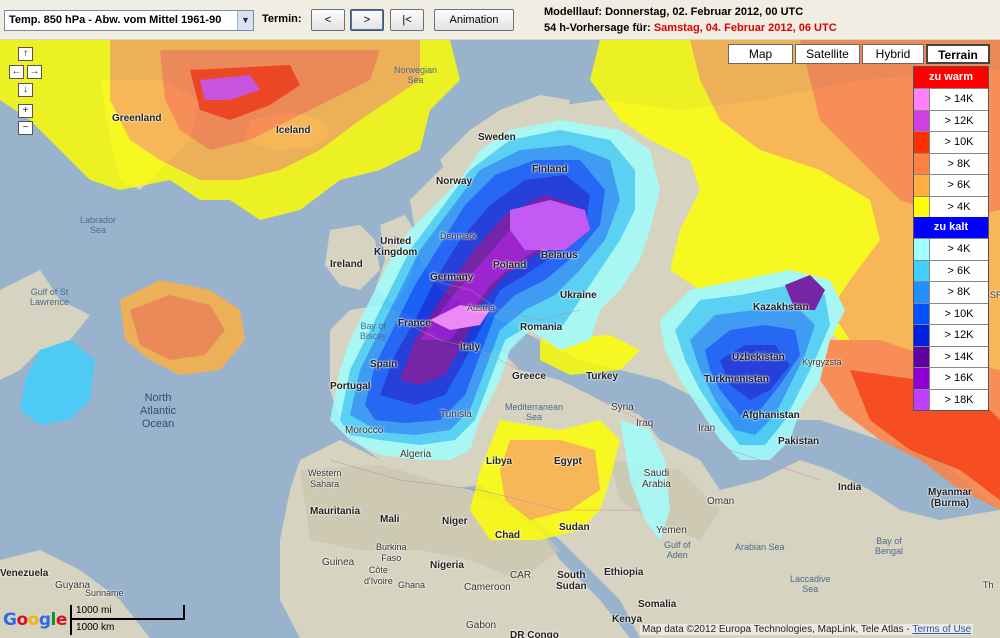 Image resolution: width=1000 pixels, height=638 pixels. What do you see at coordinates (487, 587) in the screenshot?
I see `label-cameroon: Cameroon` at bounding box center [487, 587].